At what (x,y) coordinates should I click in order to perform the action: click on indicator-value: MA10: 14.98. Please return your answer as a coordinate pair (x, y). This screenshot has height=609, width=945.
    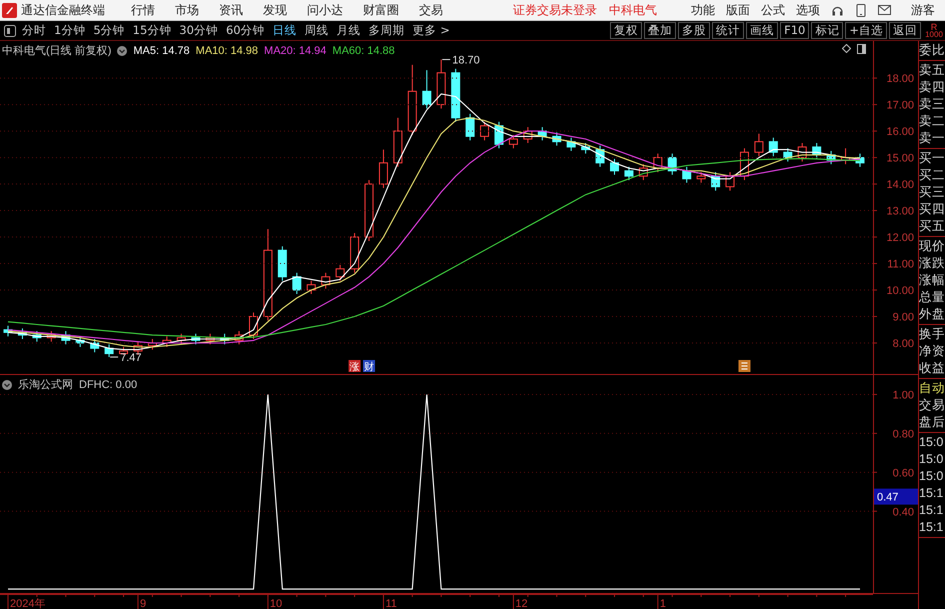
    Looking at the image, I should click on (227, 50).